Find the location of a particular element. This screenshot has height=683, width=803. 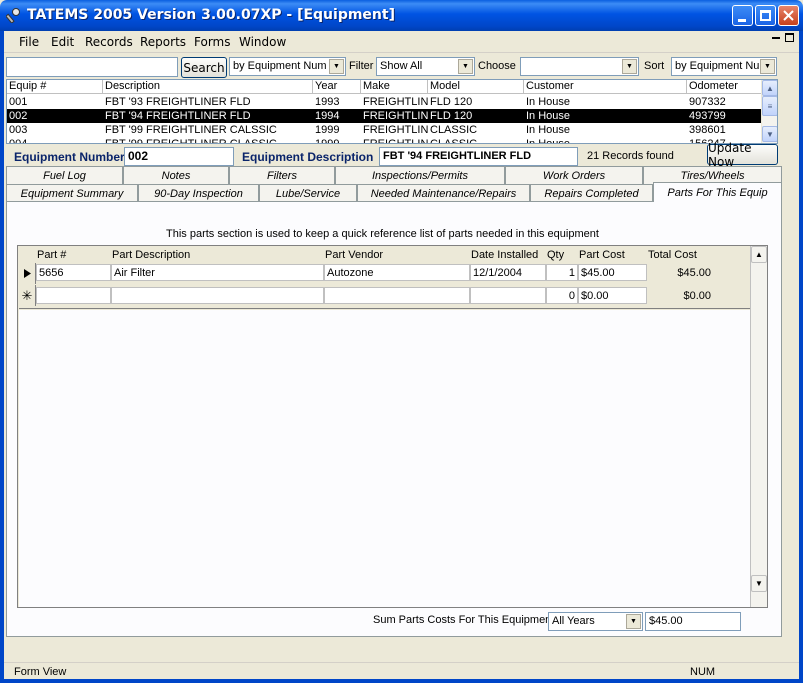

part-number-cell: 5656 is located at coordinates (73, 272).